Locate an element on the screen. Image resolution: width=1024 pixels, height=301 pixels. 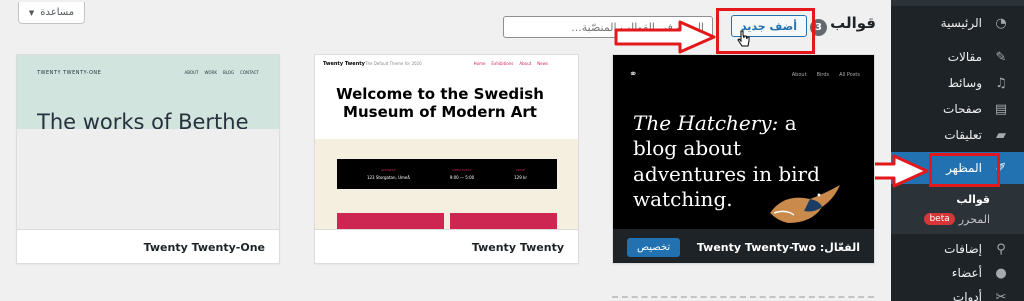
preview-heading: The works of Berthe Morisot is located at coordinates (143, 119).